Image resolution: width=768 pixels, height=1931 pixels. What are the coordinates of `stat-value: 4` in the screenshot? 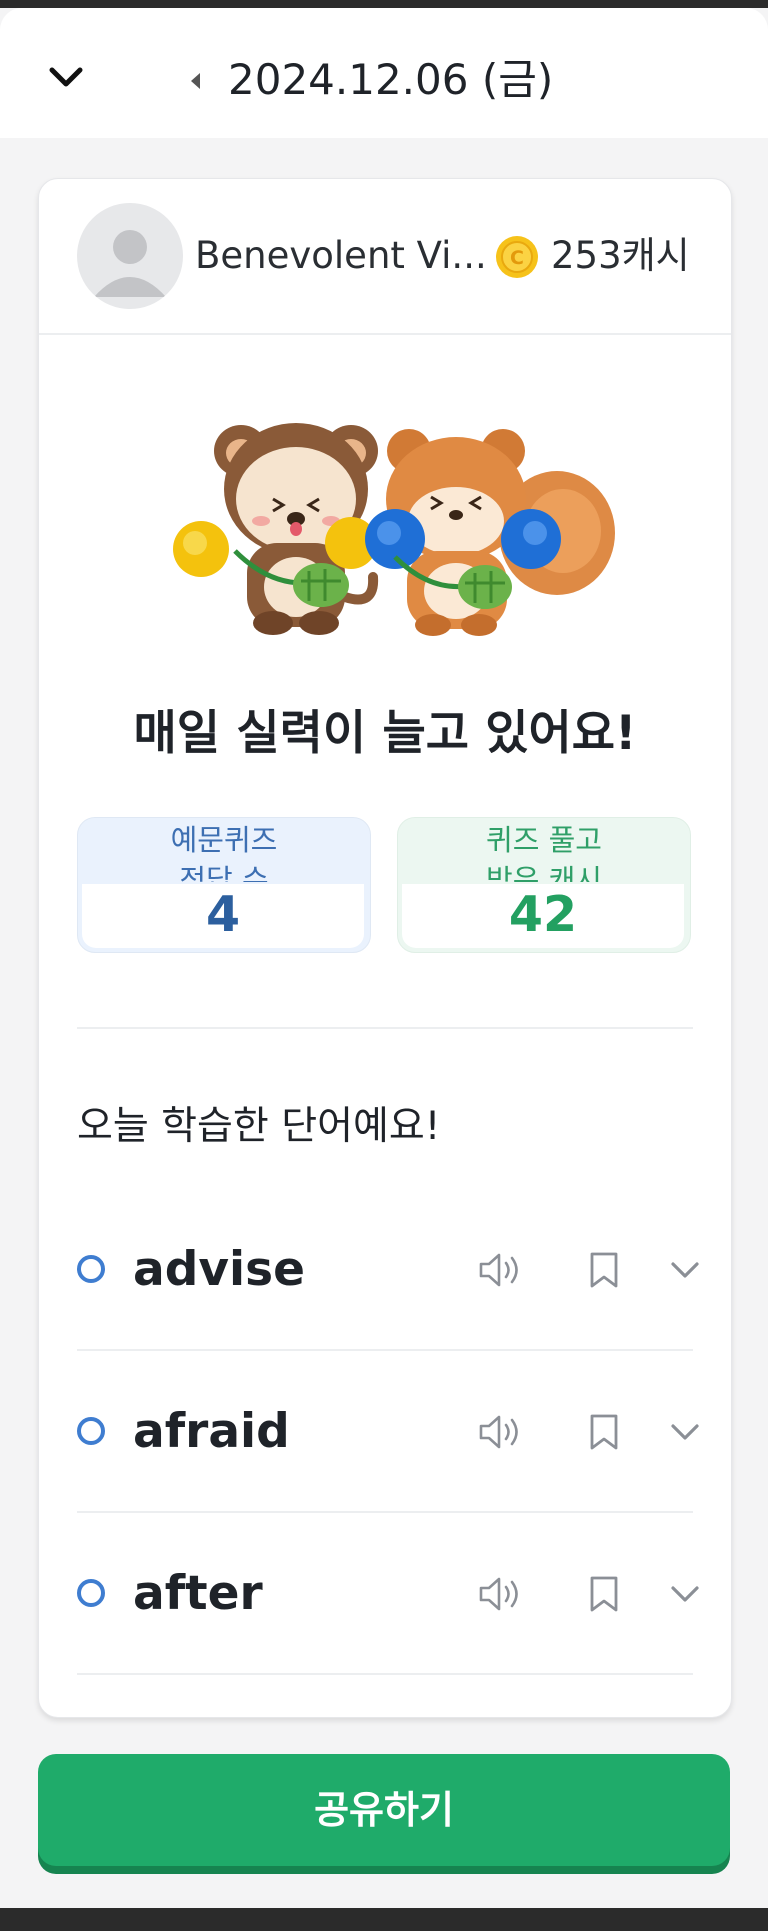 It's located at (223, 914).